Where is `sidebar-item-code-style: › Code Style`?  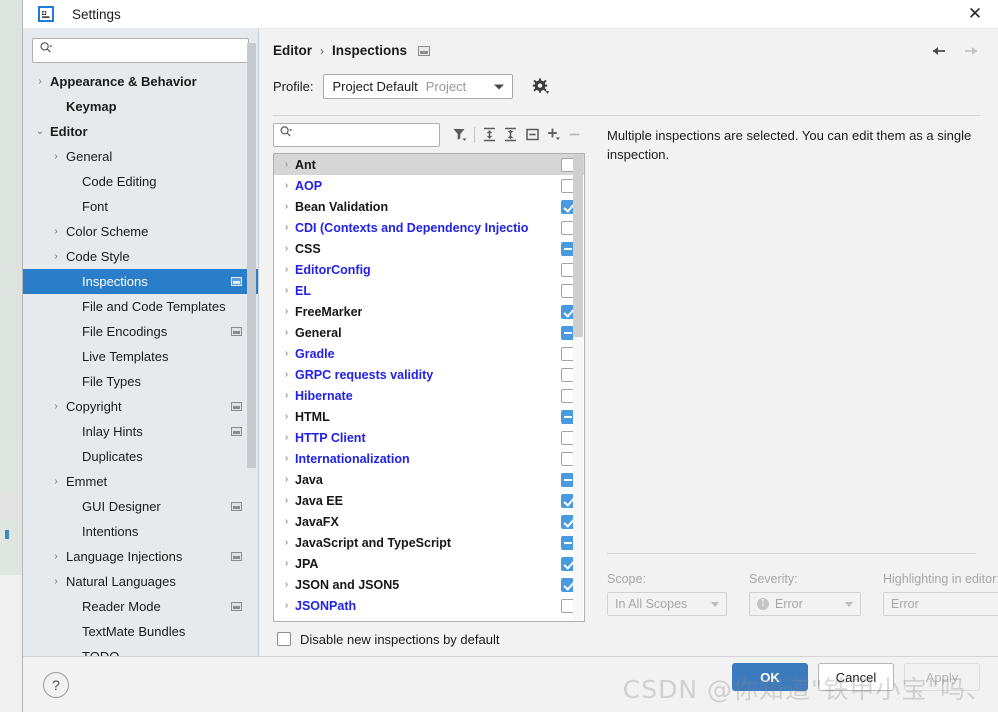
sidebar-item-code-style: › Code Style is located at coordinates (140, 256).